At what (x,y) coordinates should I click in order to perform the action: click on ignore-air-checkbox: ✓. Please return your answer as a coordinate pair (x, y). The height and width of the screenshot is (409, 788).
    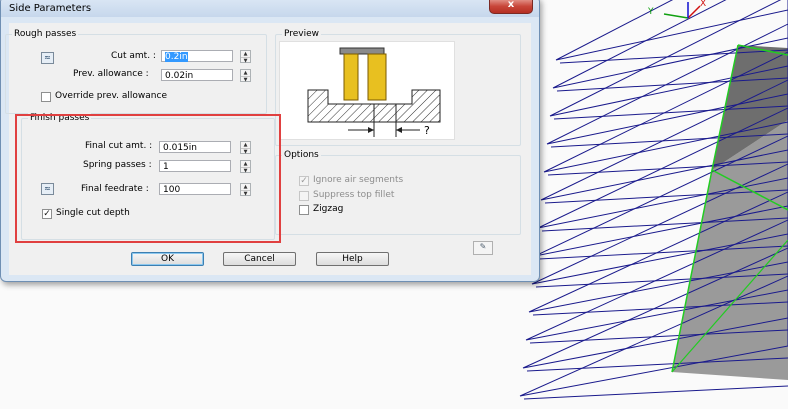
    Looking at the image, I should click on (304, 181).